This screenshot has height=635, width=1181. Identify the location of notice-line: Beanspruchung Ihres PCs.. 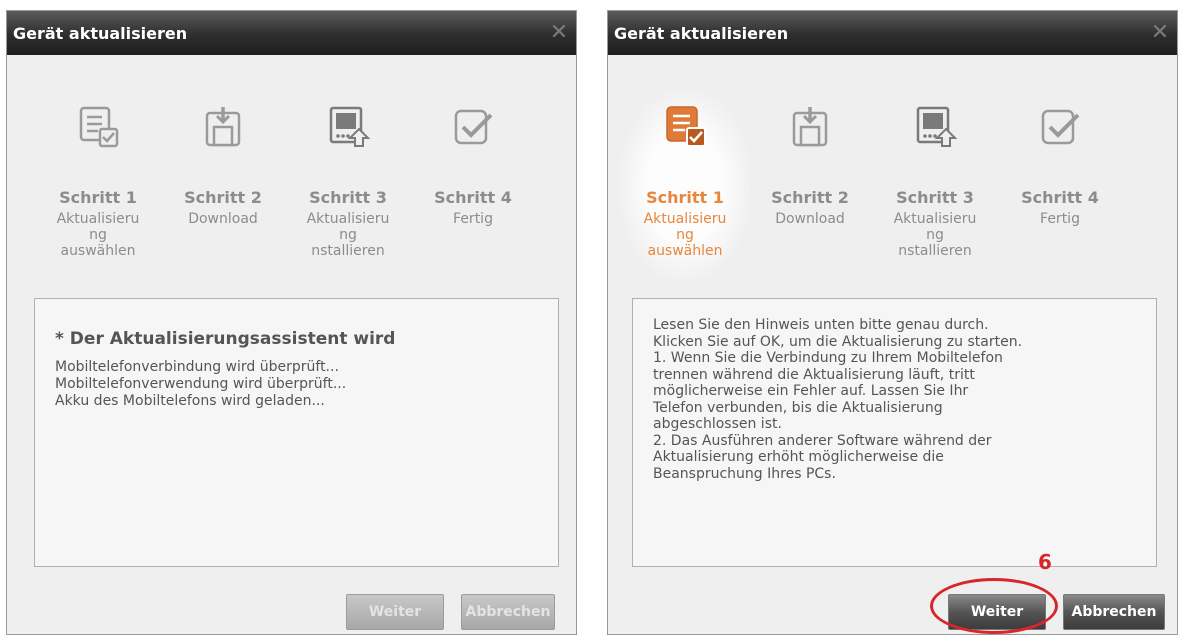
(744, 473).